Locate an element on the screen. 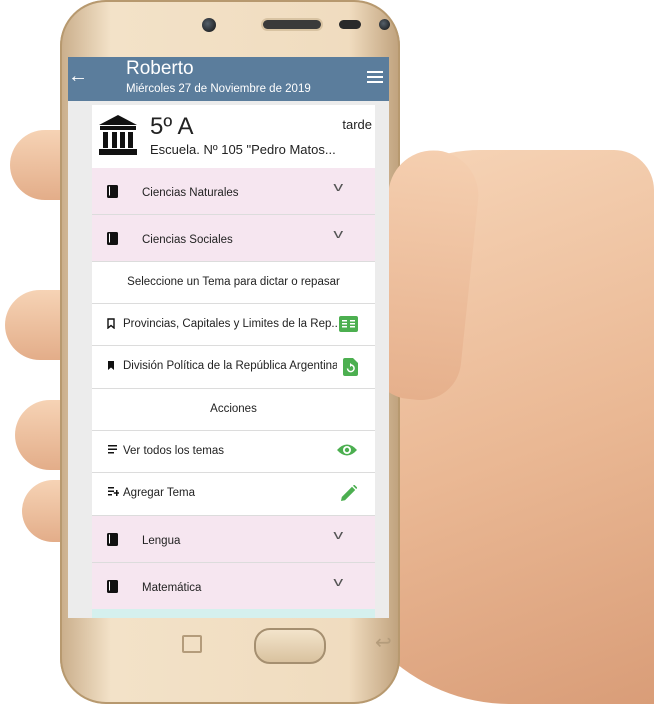  list-icon is located at coordinates (112, 449).